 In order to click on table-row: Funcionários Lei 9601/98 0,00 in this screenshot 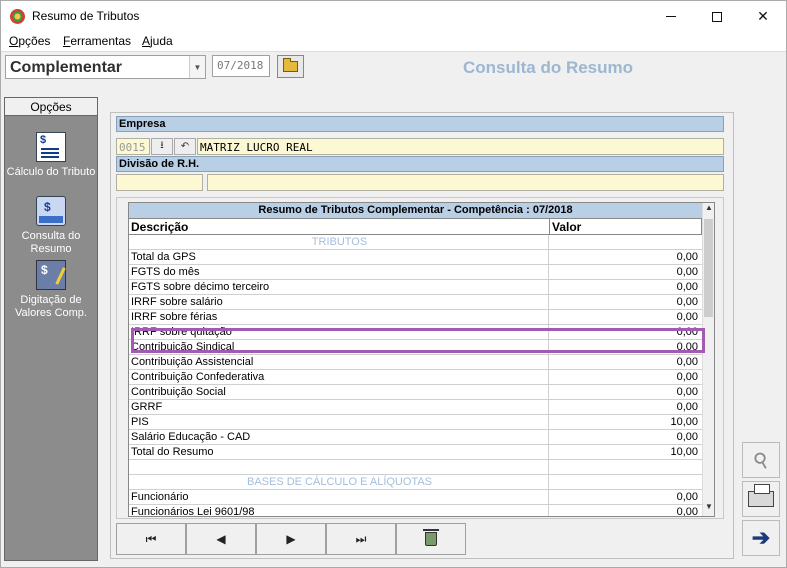, I will do `click(415, 511)`.